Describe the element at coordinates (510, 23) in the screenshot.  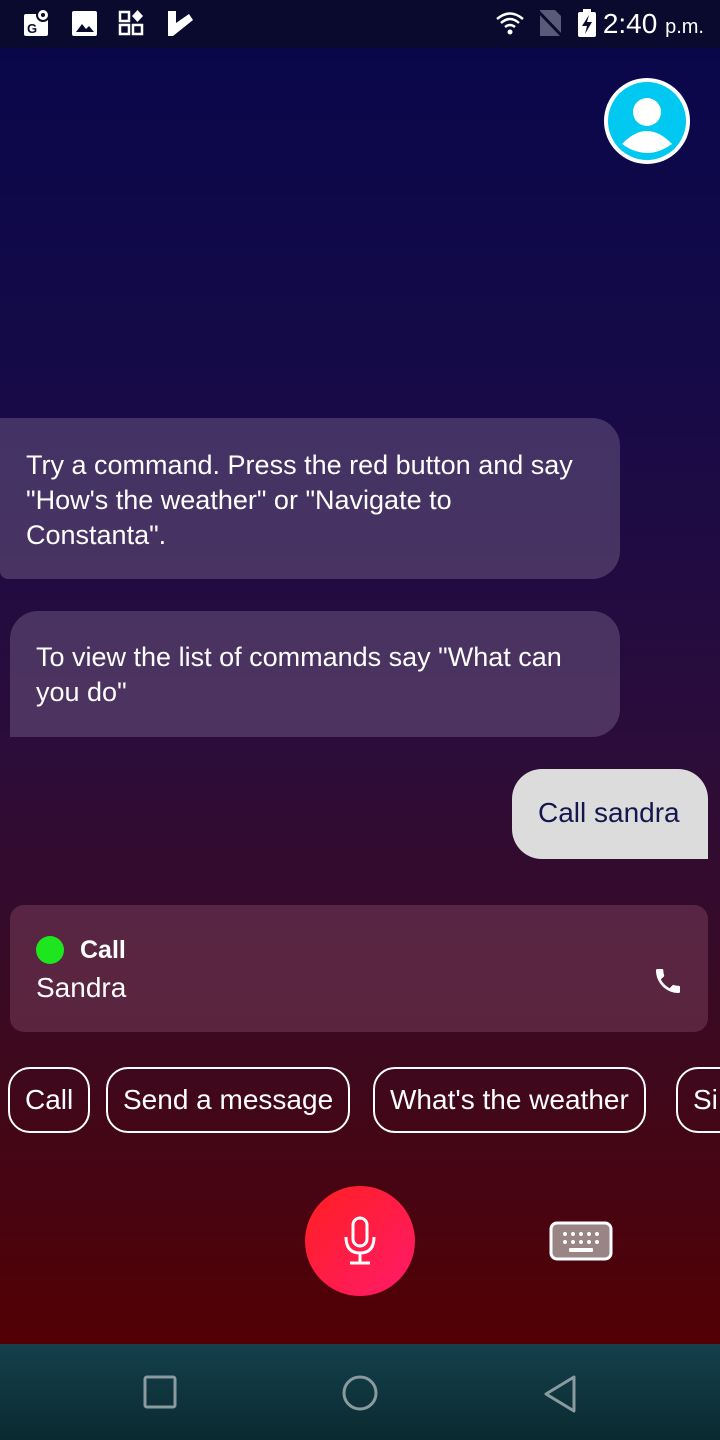
I see `wifi-icon` at that location.